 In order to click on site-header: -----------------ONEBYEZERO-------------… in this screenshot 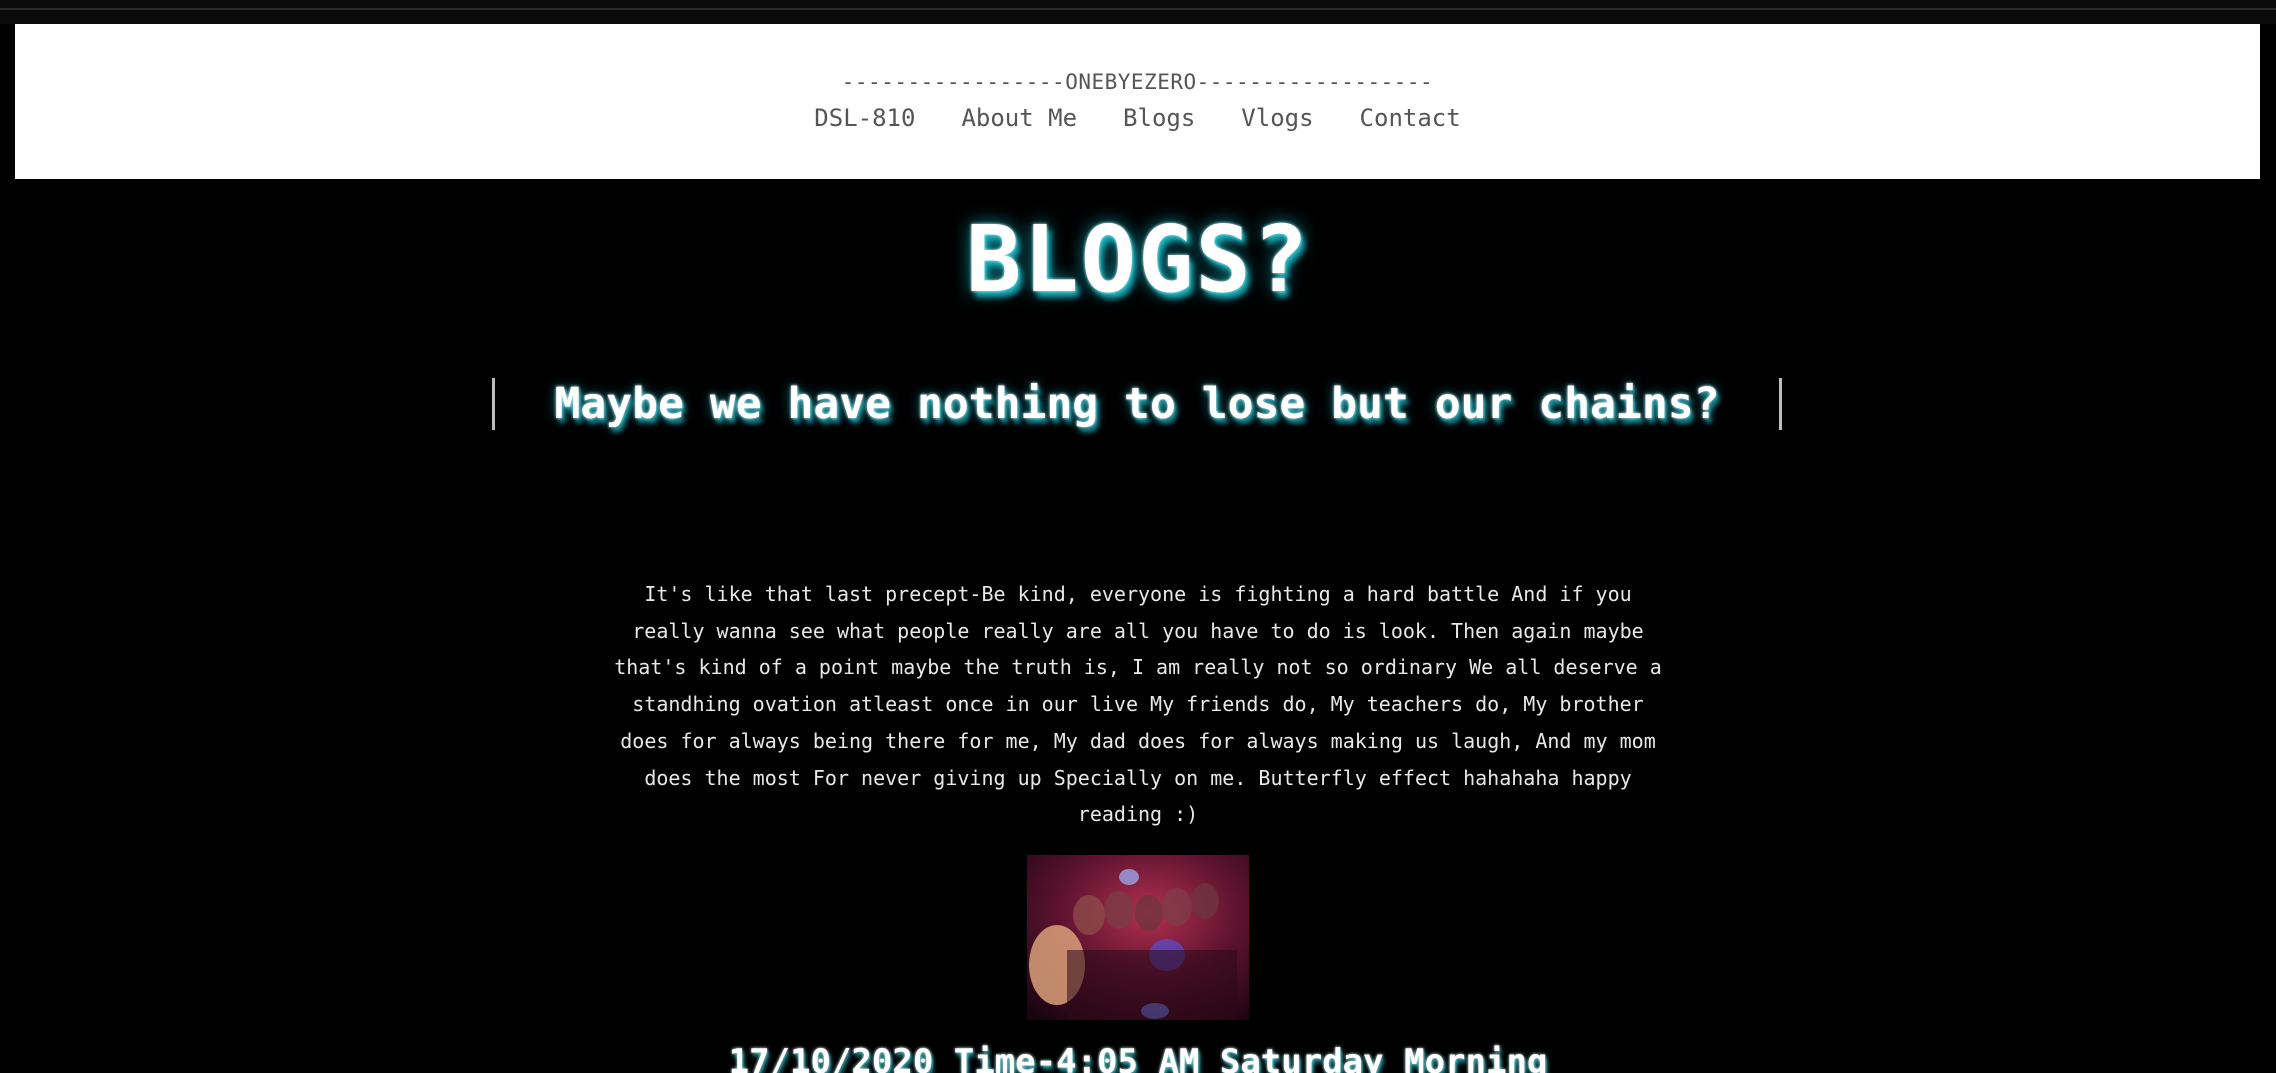, I will do `click(1137, 101)`.